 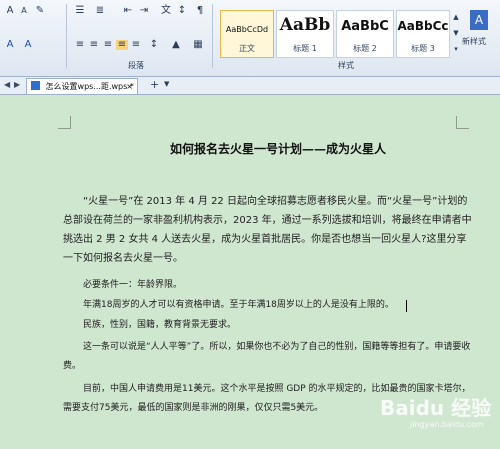 What do you see at coordinates (128, 11) in the screenshot?
I see `decrease-indent-icon: ⇤` at bounding box center [128, 11].